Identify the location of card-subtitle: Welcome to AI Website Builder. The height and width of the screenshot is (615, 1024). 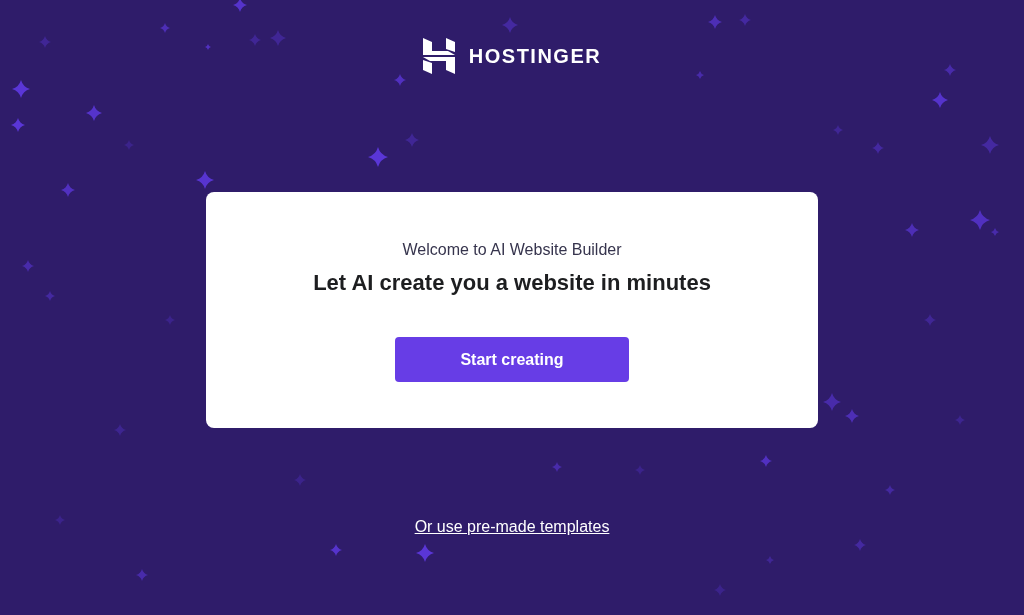
(512, 250).